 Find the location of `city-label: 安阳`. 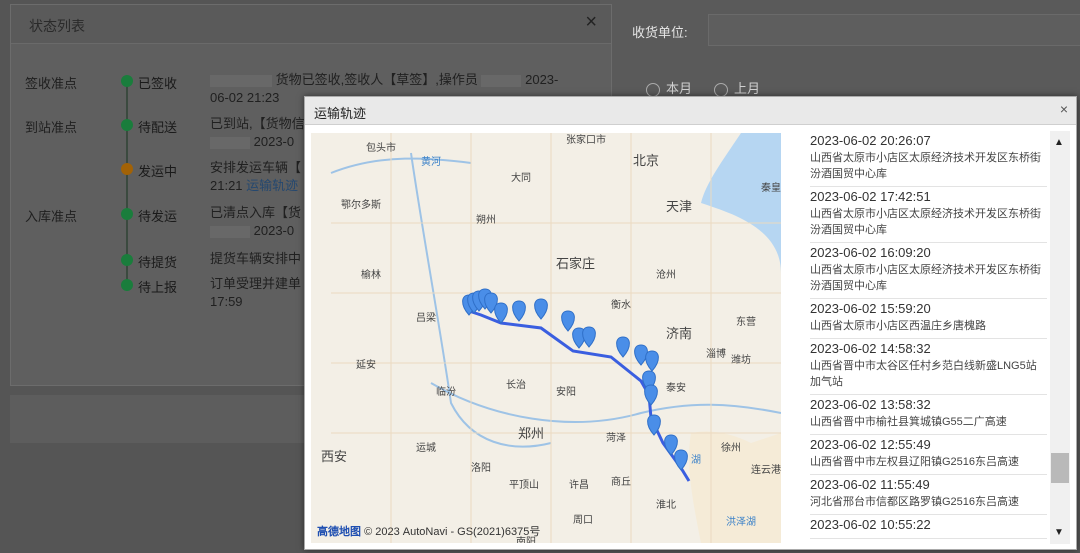

city-label: 安阳 is located at coordinates (566, 391).